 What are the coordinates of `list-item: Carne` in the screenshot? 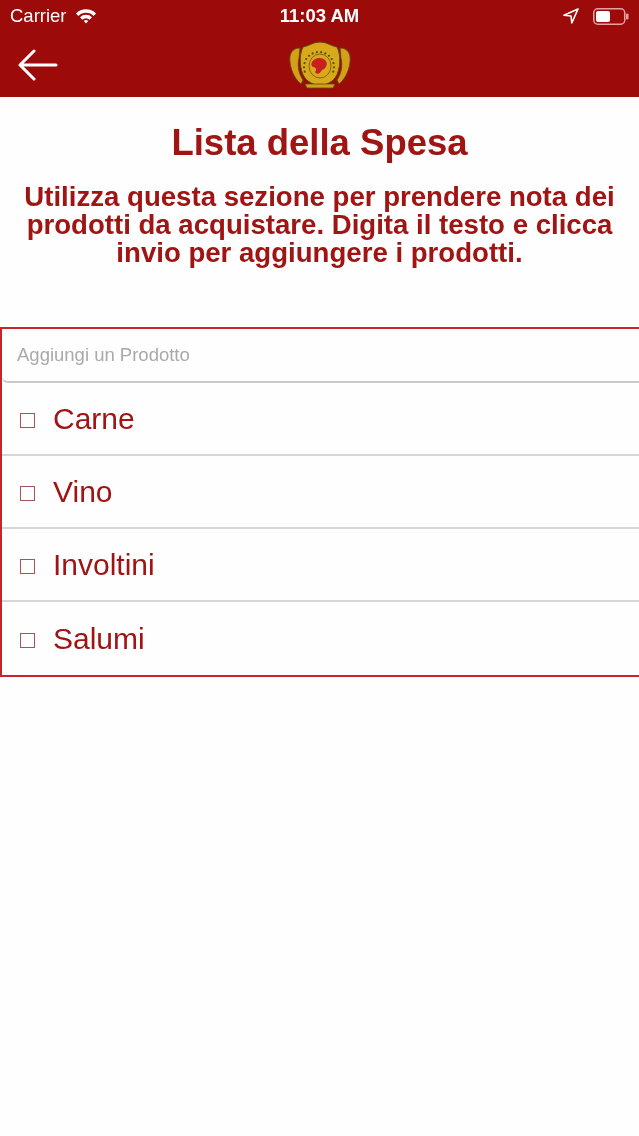 It's located at (320, 419).